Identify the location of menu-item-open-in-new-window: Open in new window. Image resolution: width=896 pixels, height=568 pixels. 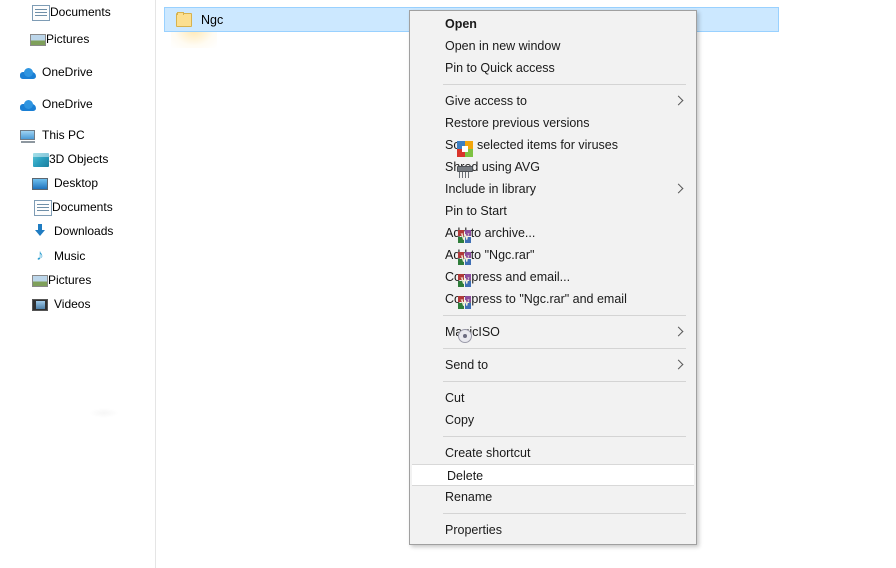
(553, 46).